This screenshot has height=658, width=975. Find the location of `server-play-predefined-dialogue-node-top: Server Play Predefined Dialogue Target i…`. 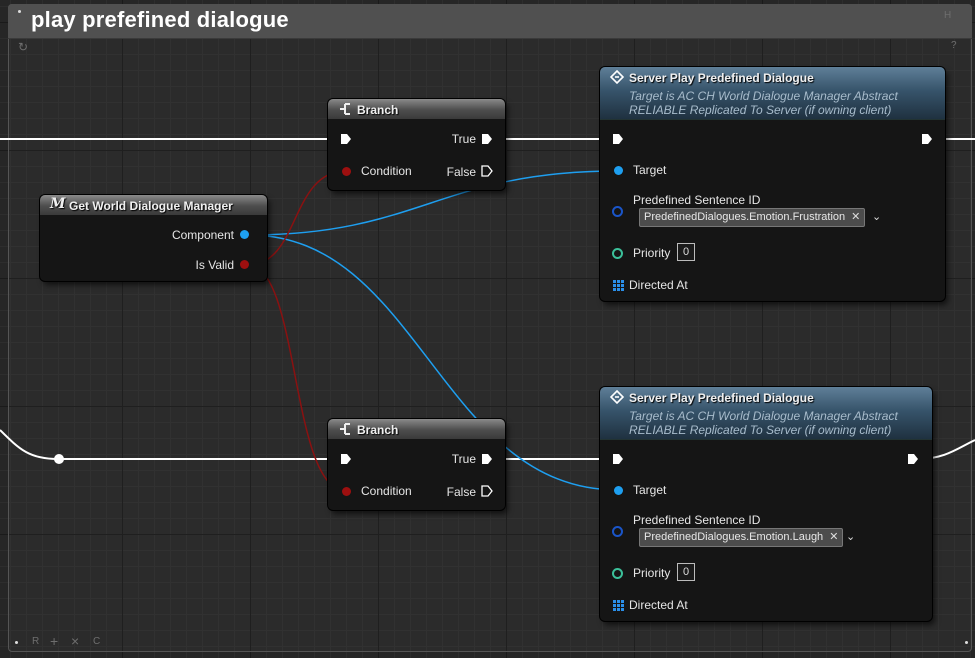

server-play-predefined-dialogue-node-top: Server Play Predefined Dialogue Target i… is located at coordinates (772, 184).